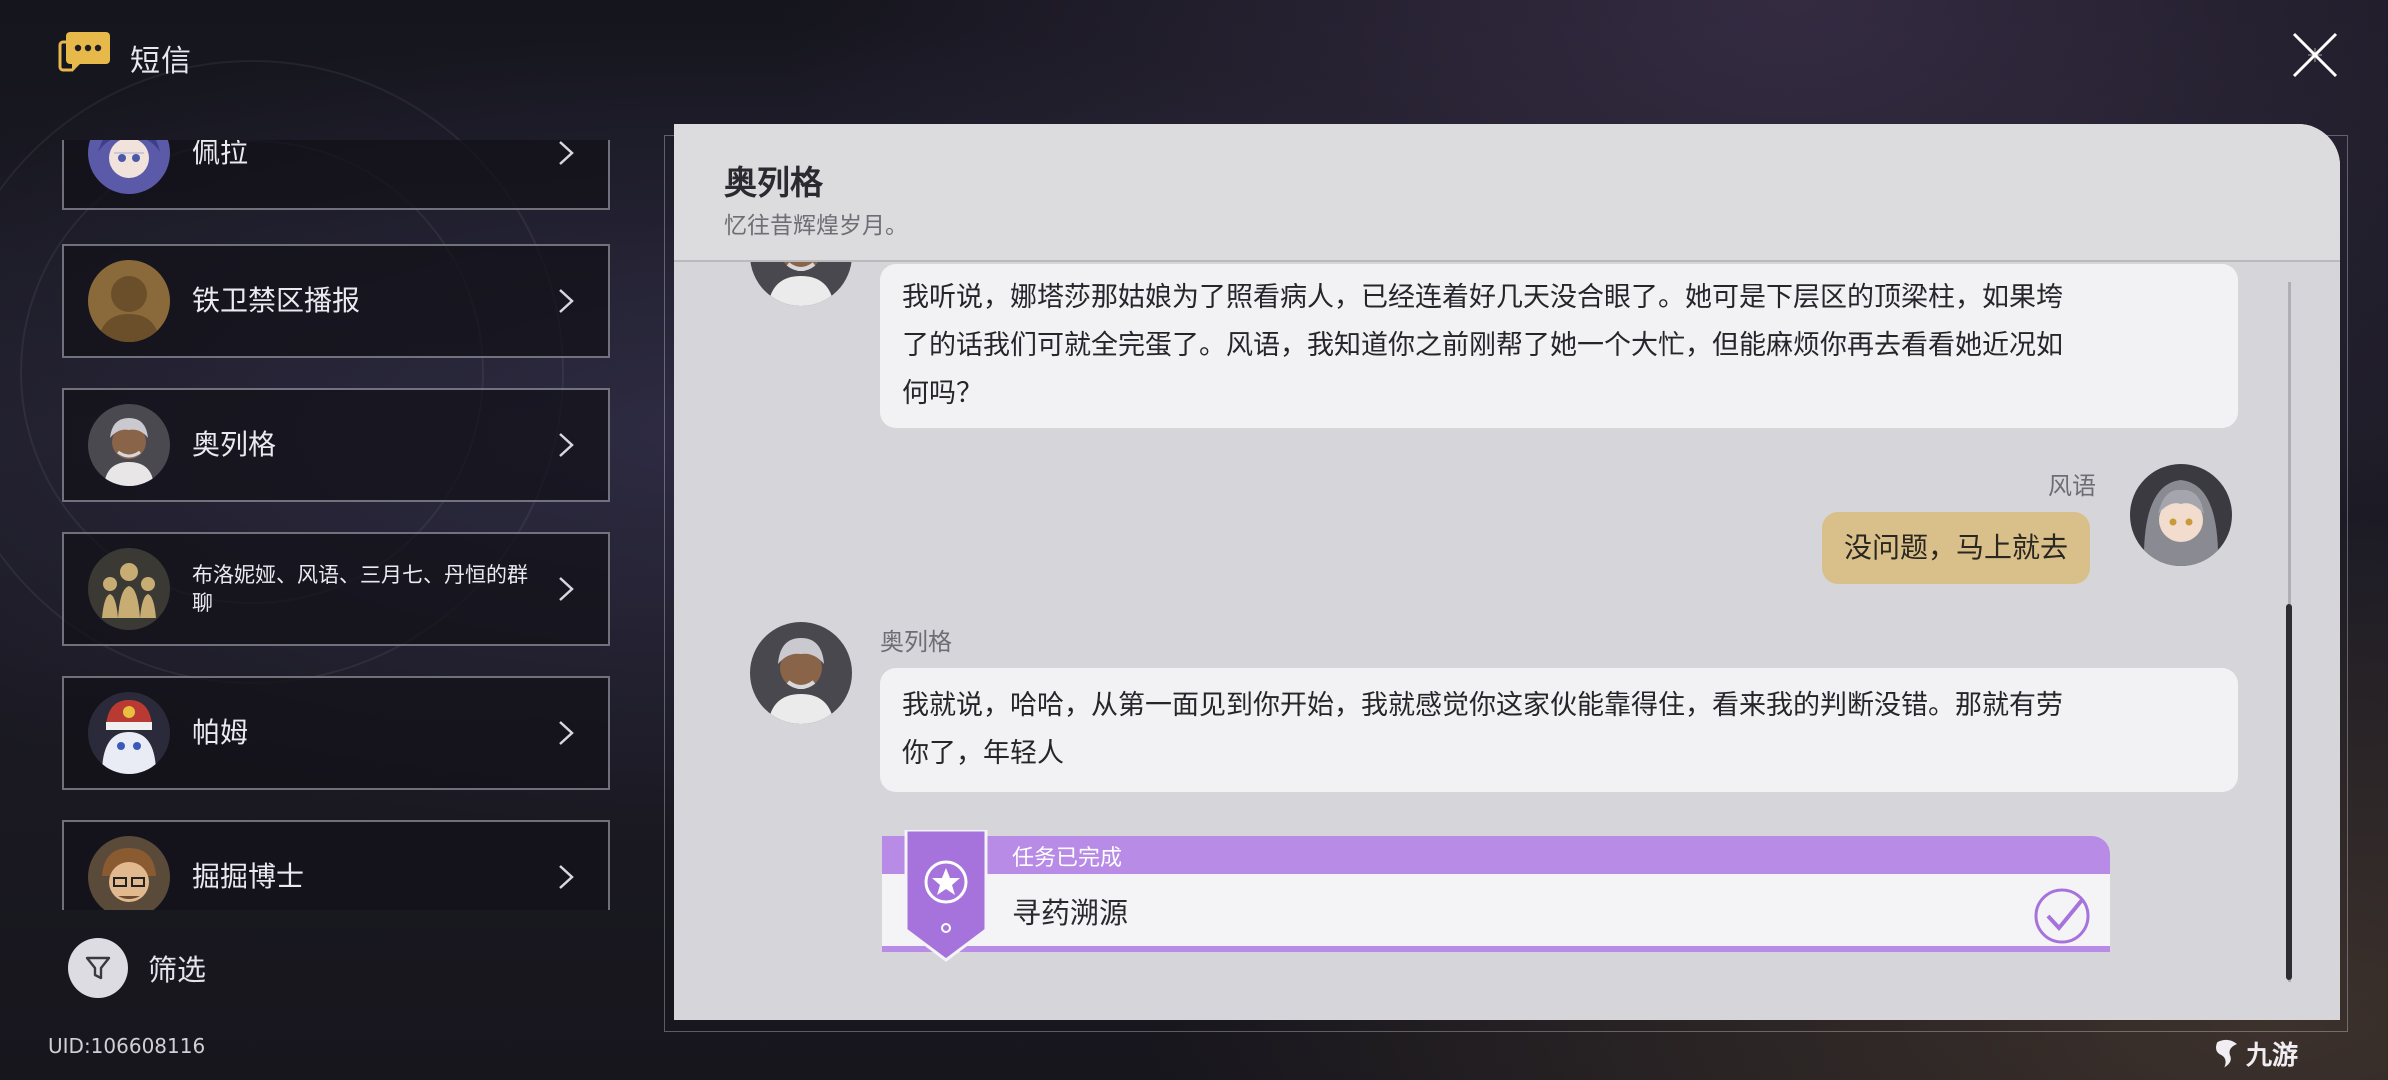 Image resolution: width=2388 pixels, height=1080 pixels. What do you see at coordinates (2226, 1053) in the screenshot?
I see `watermark-icon` at bounding box center [2226, 1053].